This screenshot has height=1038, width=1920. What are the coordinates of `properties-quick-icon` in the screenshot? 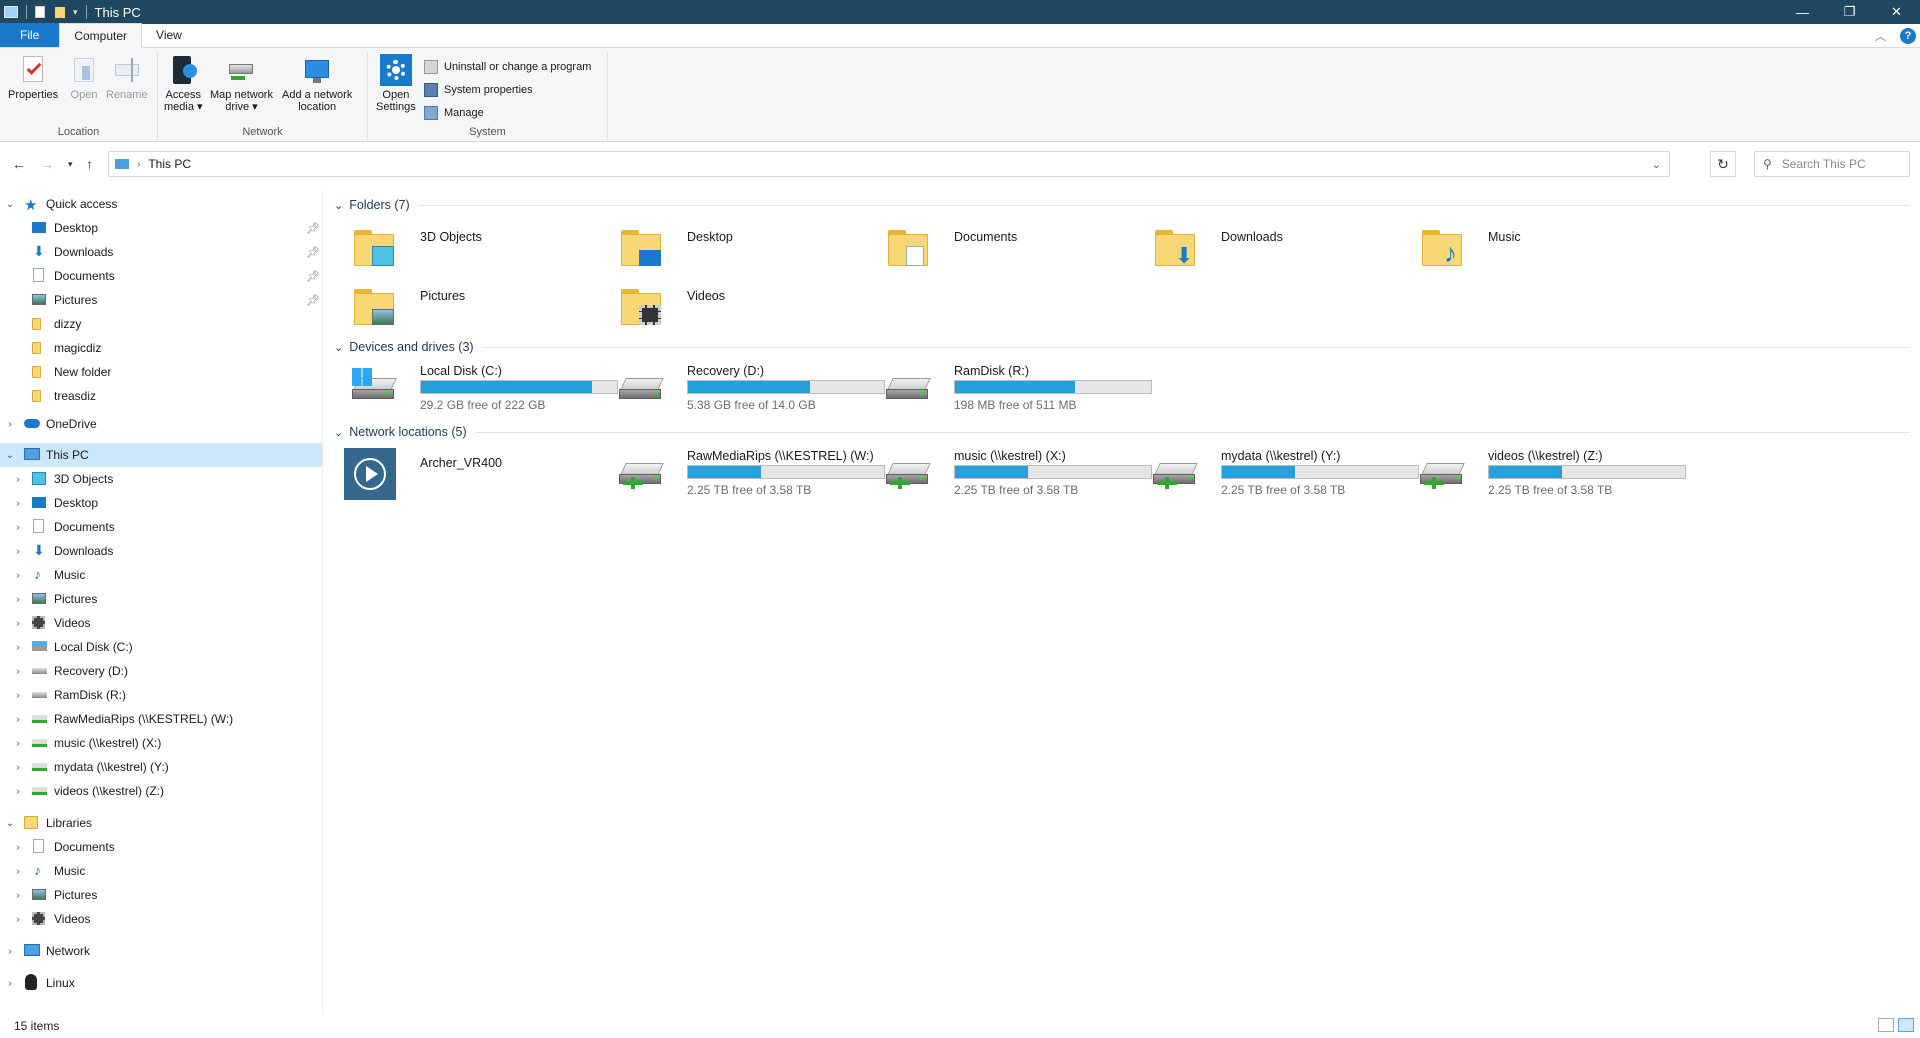 It's located at (40, 12).